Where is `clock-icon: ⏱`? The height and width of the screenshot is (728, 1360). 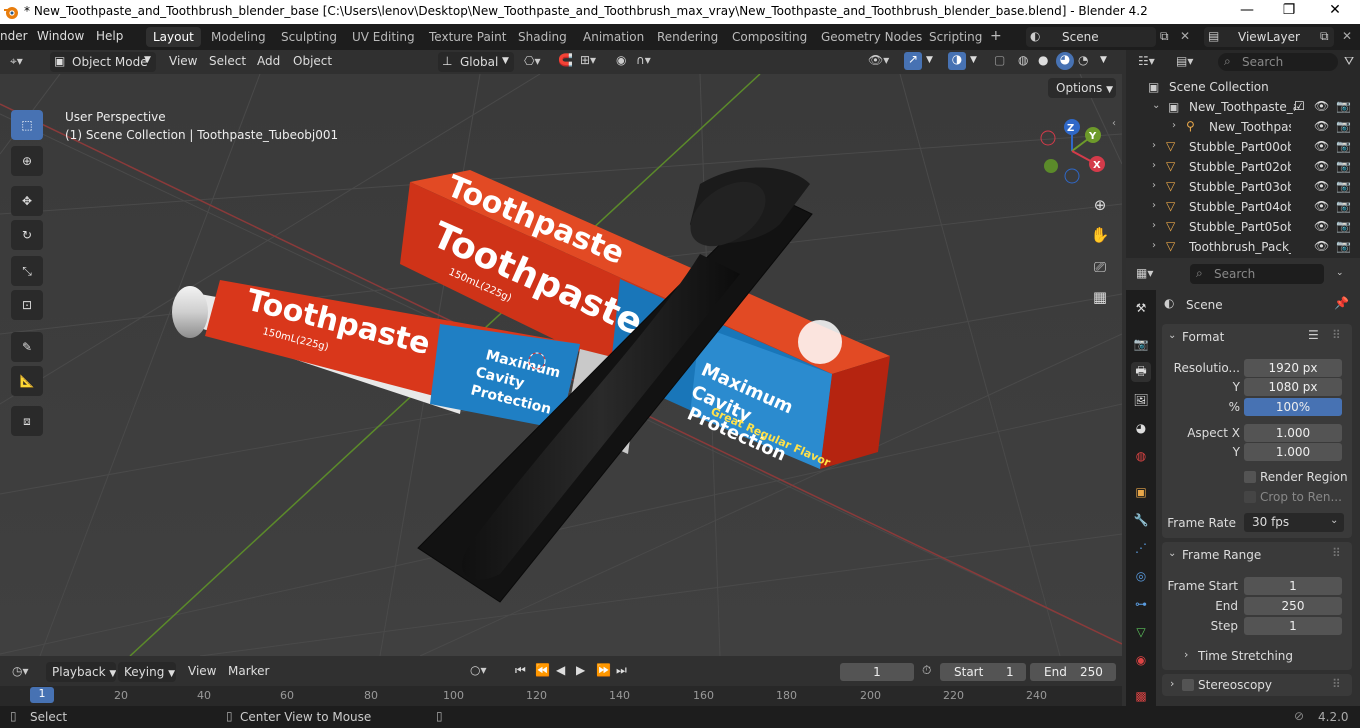 clock-icon: ⏱ is located at coordinates (926, 670).